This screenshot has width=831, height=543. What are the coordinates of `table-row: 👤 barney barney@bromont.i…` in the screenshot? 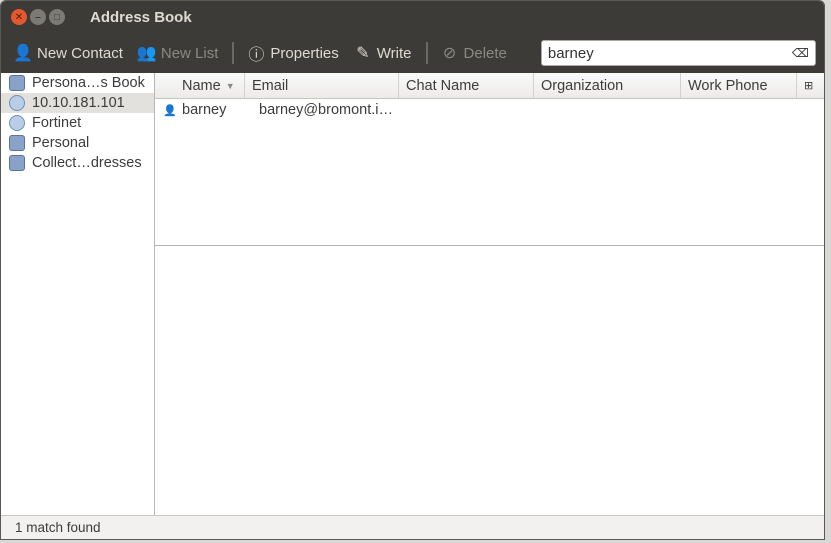 It's located at (489, 110).